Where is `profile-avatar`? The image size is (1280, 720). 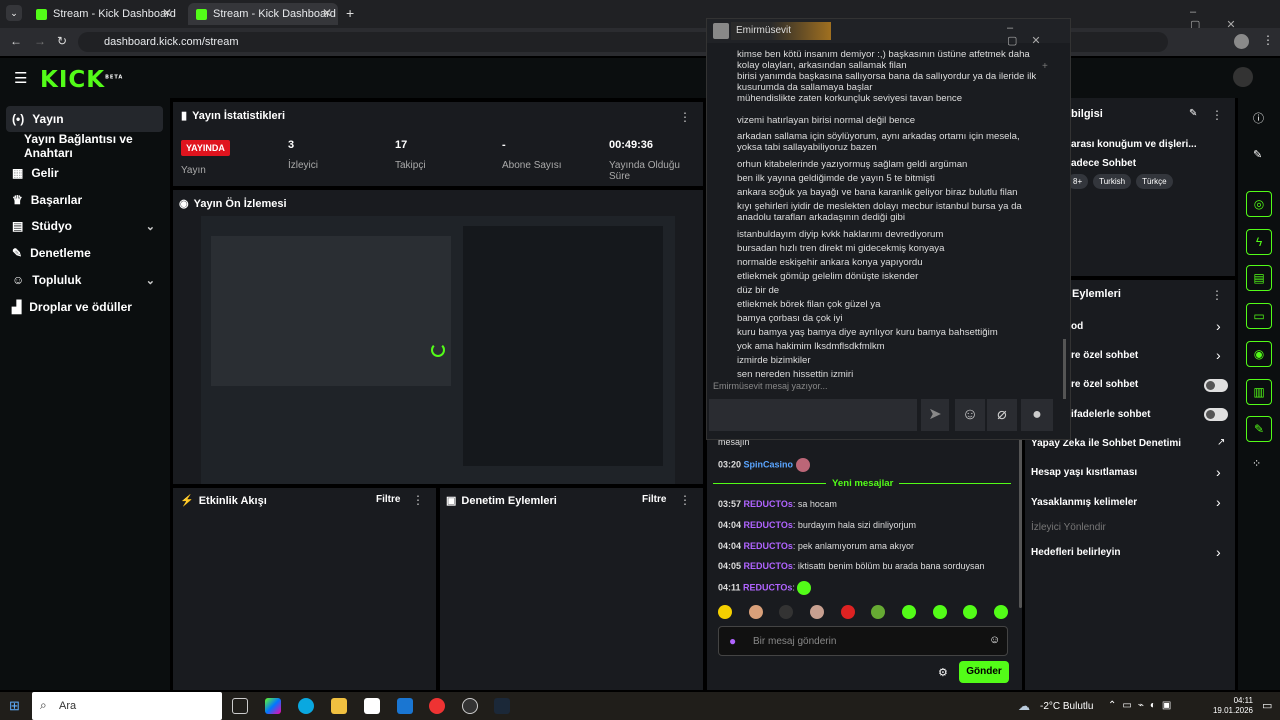 profile-avatar is located at coordinates (1241, 41).